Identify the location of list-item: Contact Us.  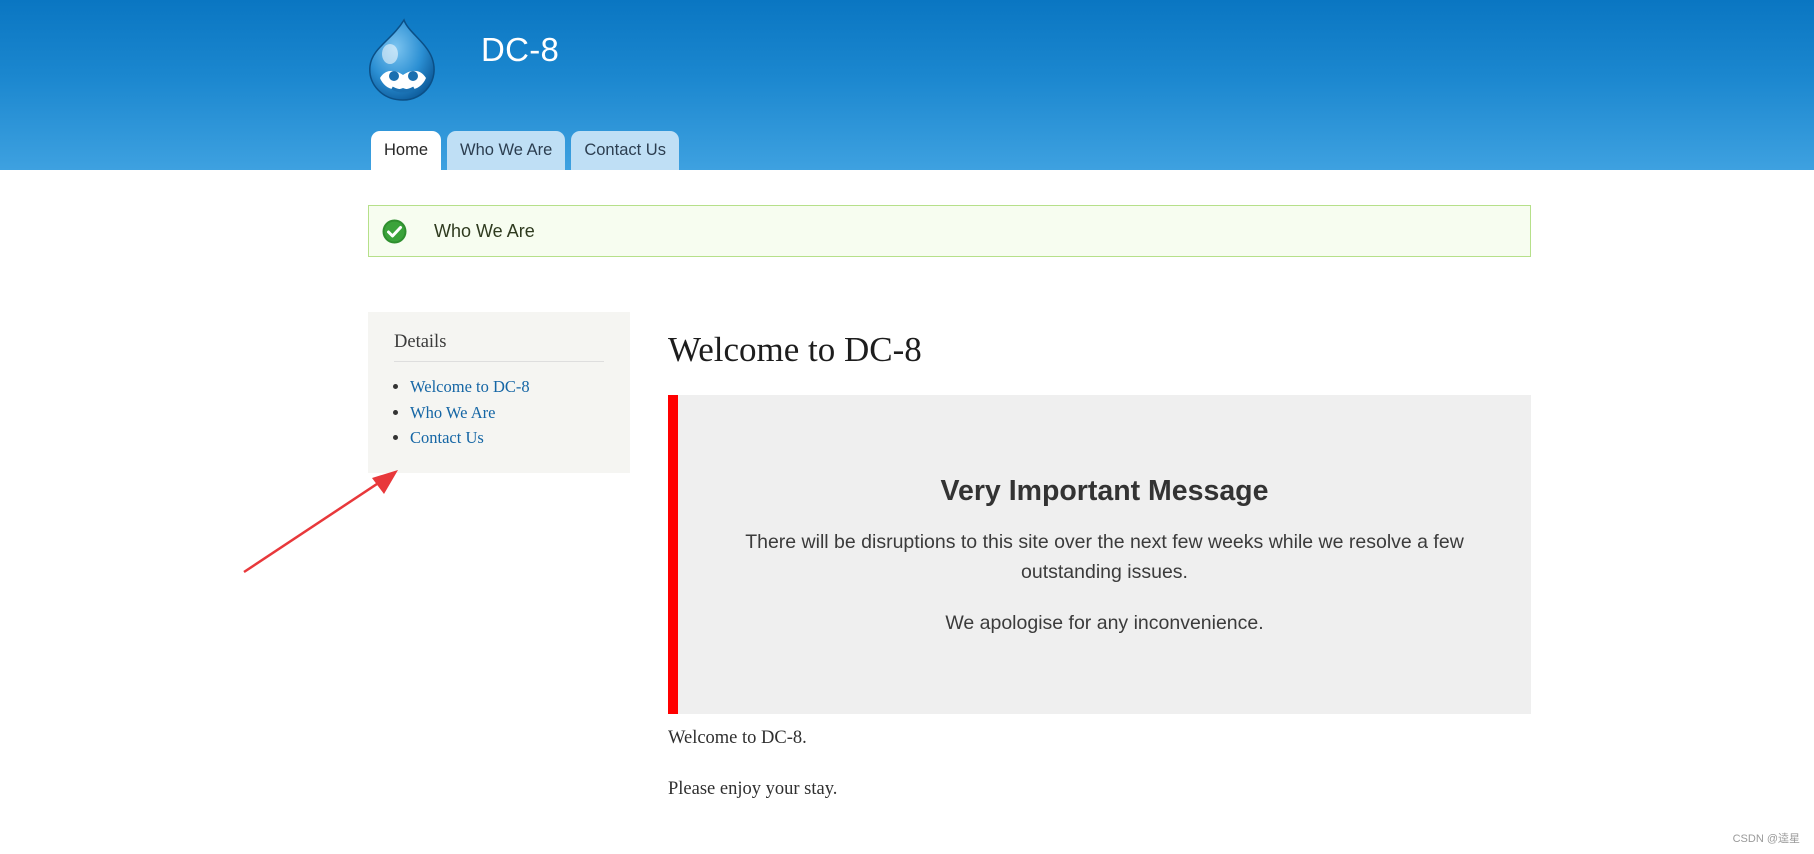
(507, 438).